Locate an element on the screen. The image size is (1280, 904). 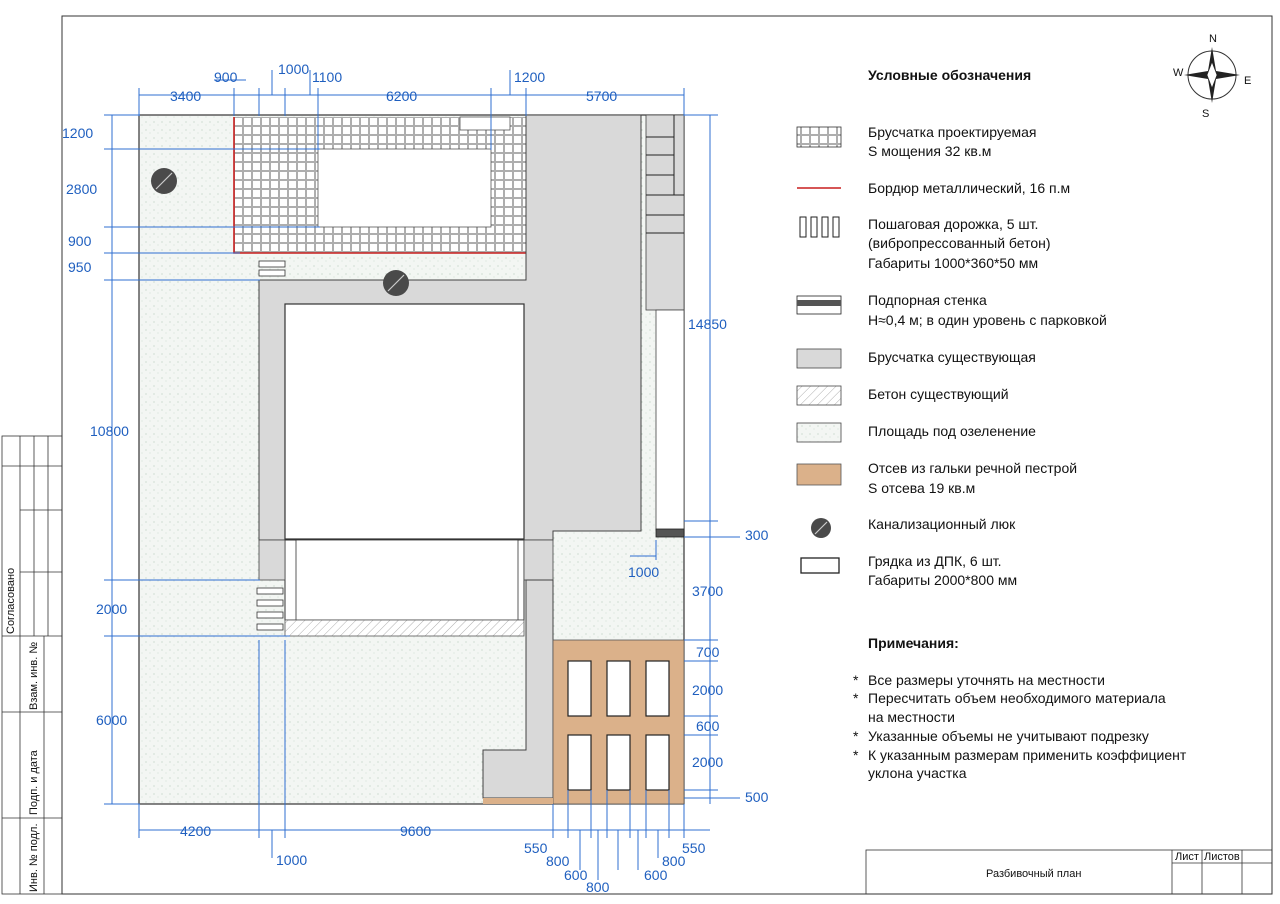
sheet-label: Лист is located at coordinates (1187, 857).